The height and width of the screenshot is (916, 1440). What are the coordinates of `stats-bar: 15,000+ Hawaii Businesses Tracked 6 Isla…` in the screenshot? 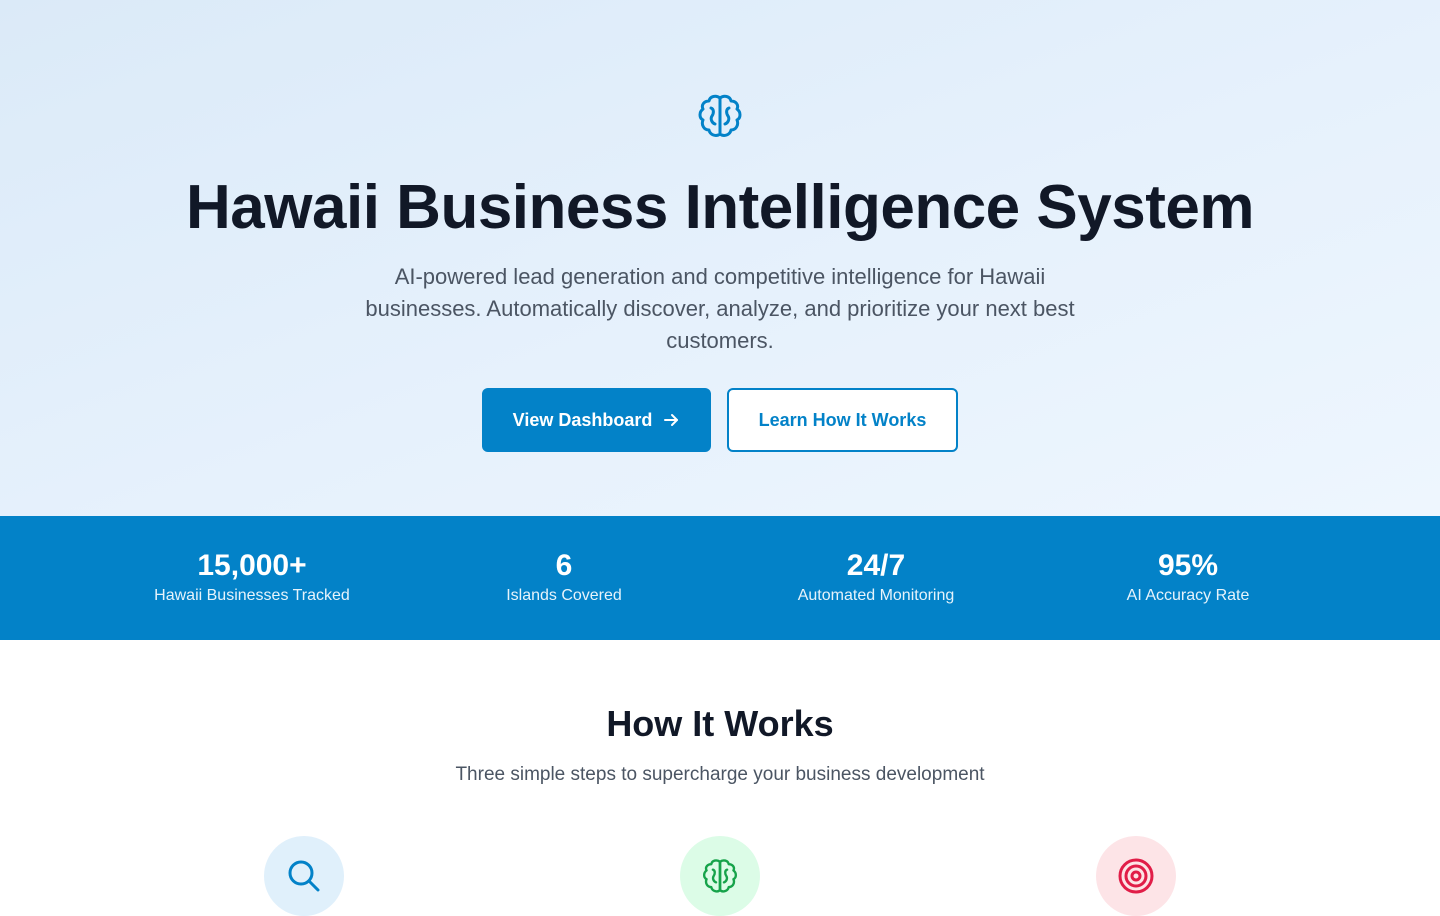 It's located at (720, 578).